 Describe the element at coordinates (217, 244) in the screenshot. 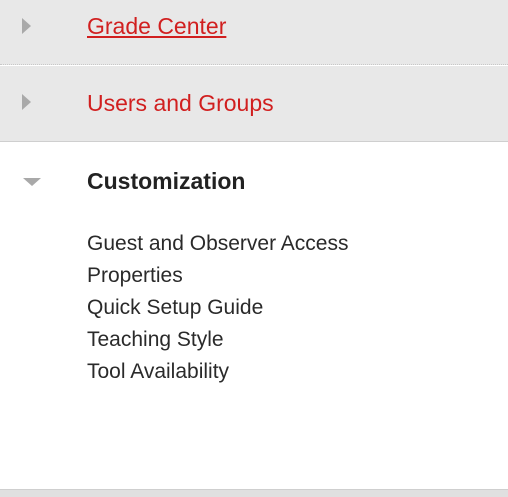

I see `submenu-item-guest-and-observer-access: Guest and Observer Access` at that location.